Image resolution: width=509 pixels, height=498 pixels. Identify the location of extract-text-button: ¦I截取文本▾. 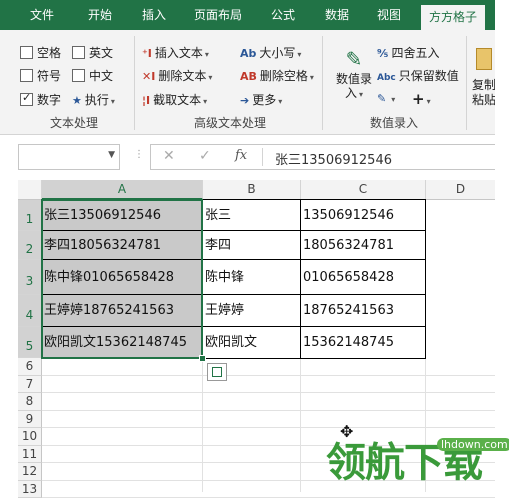
(174, 99).